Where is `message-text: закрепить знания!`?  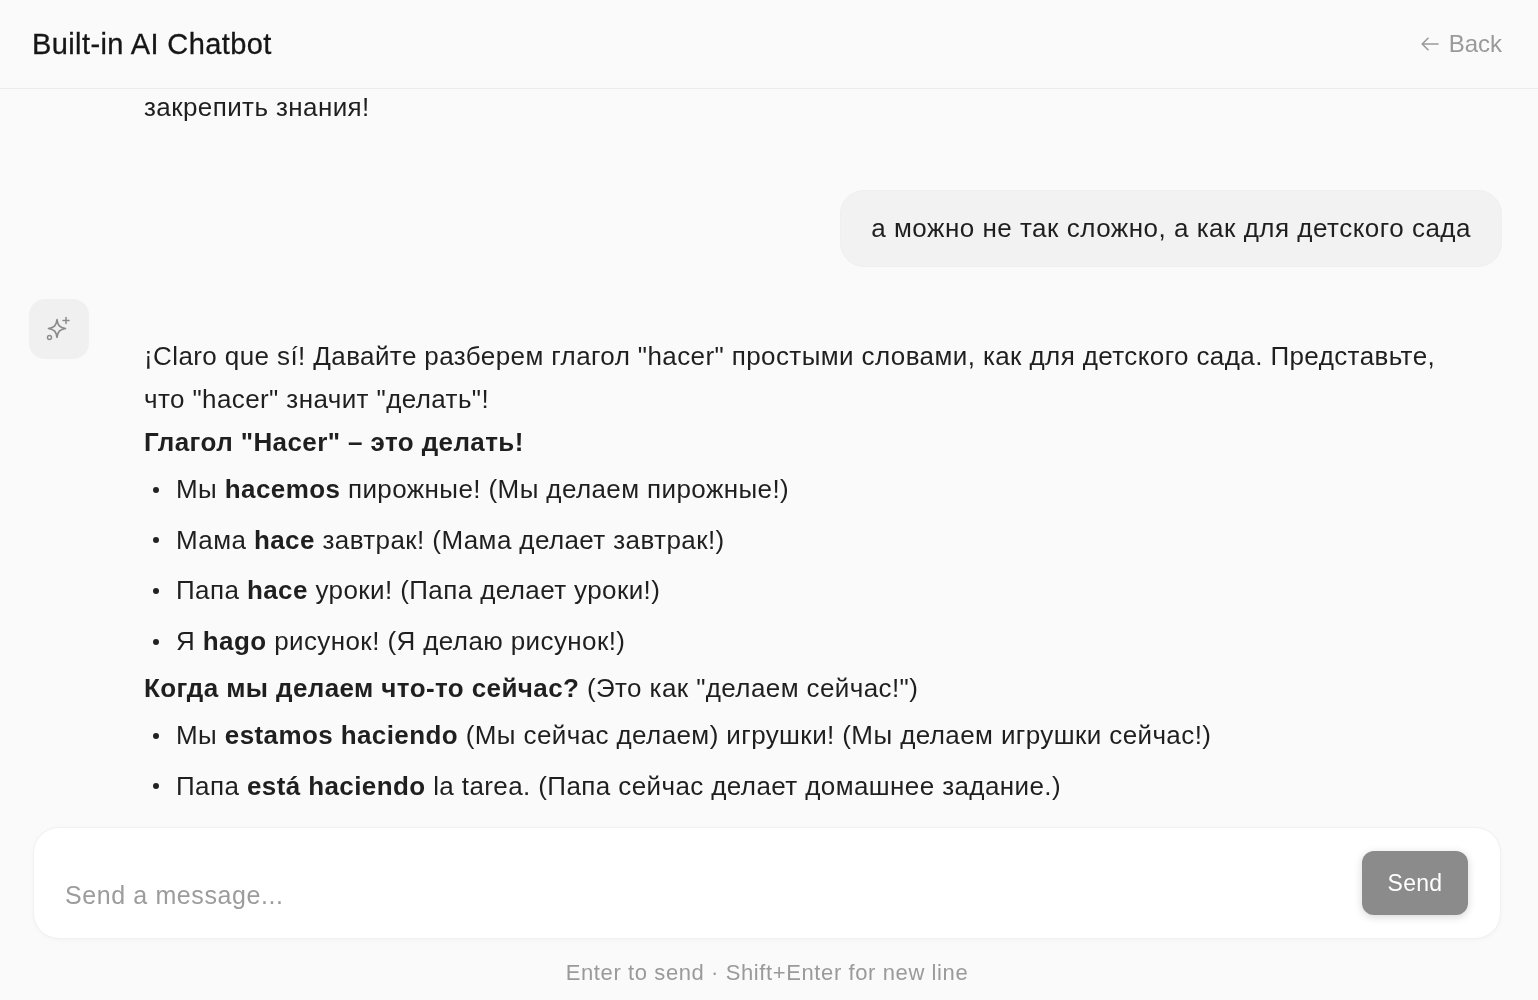 message-text: закрепить знания! is located at coordinates (257, 107).